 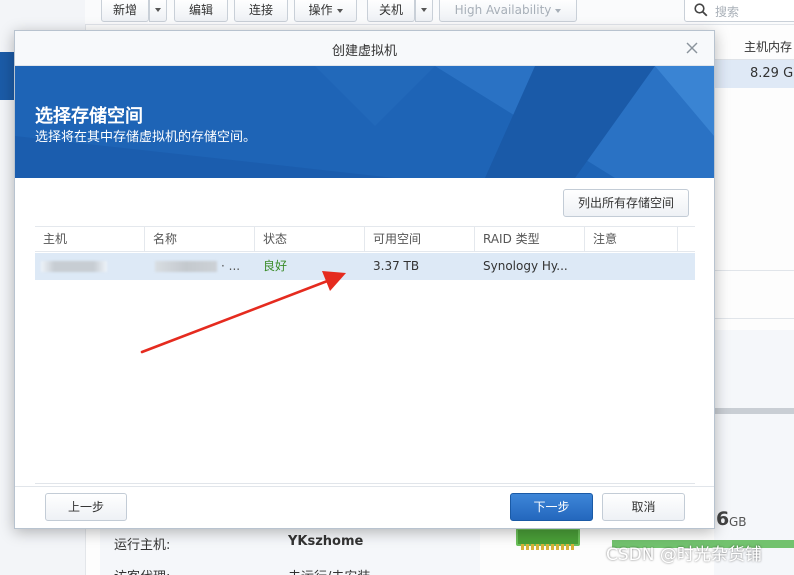 I want to click on connect-label: 连接, so click(x=260, y=10).